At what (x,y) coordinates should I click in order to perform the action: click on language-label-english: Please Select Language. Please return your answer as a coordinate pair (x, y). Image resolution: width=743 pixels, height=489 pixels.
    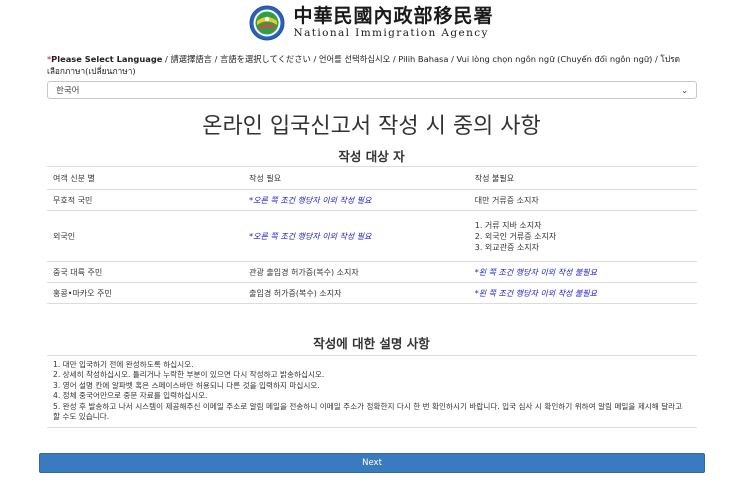
    Looking at the image, I should click on (107, 59).